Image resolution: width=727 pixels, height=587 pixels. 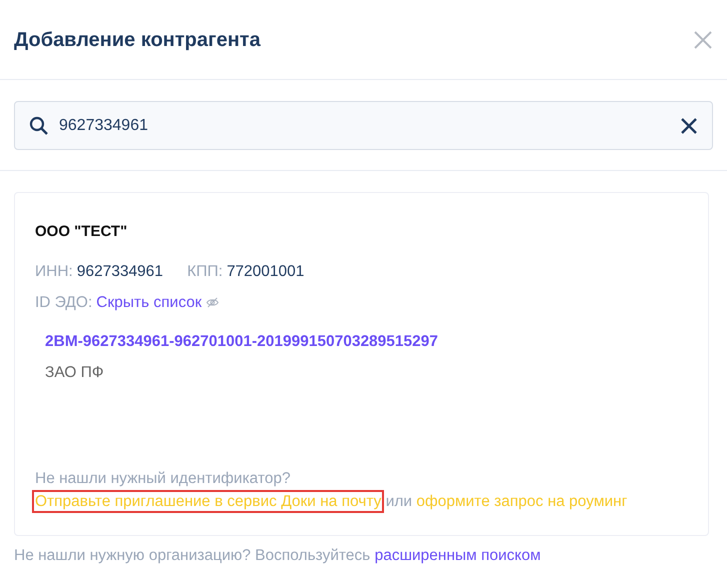 What do you see at coordinates (205, 272) in the screenshot?
I see `field-label: КПП:` at bounding box center [205, 272].